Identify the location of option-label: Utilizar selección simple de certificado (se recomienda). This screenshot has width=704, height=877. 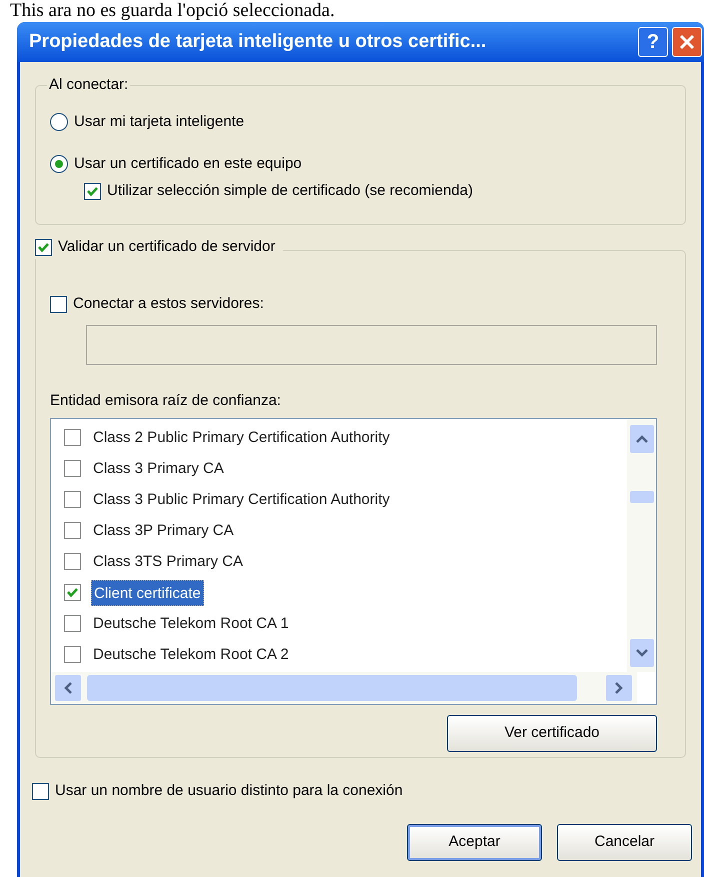
(290, 191).